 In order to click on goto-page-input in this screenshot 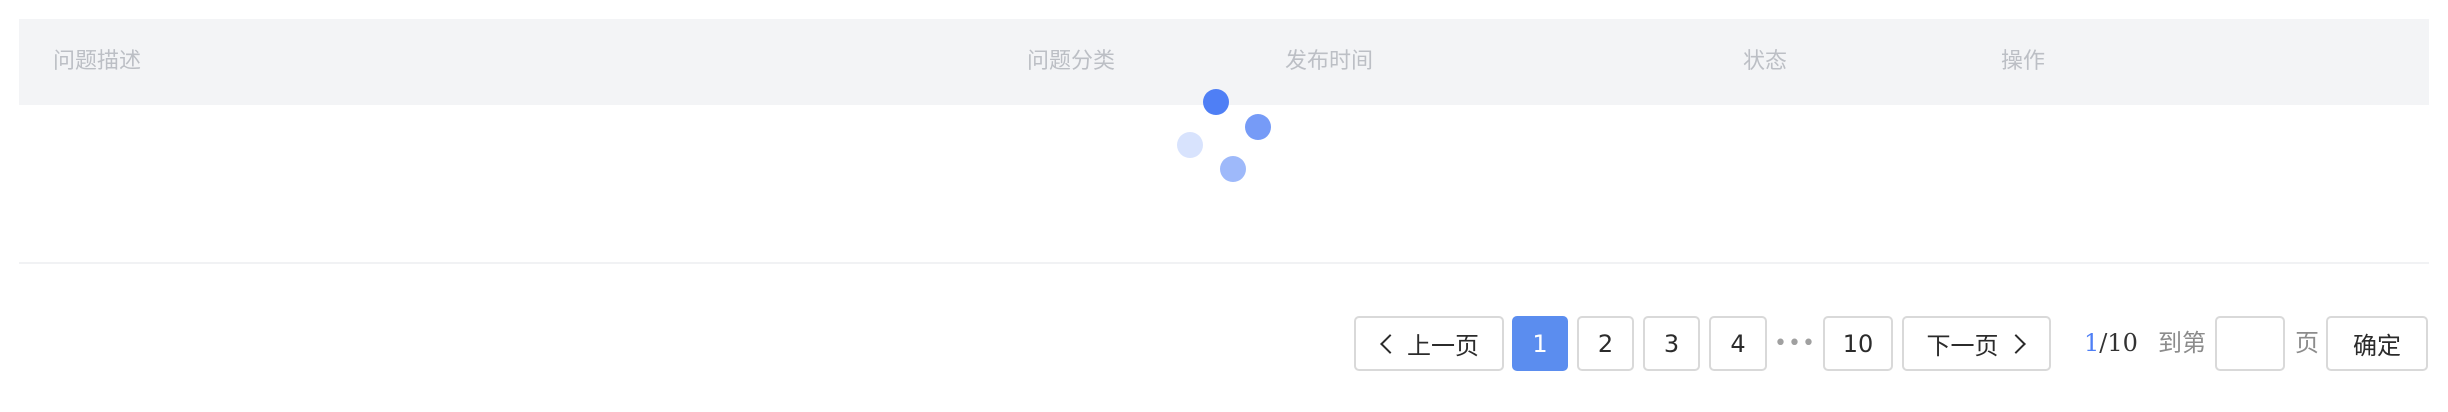, I will do `click(2250, 343)`.